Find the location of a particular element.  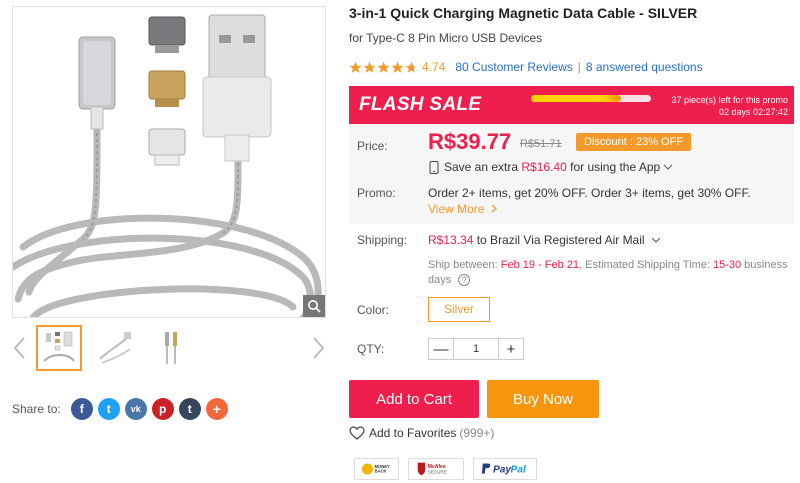

tumblr-icon: t is located at coordinates (189, 409).